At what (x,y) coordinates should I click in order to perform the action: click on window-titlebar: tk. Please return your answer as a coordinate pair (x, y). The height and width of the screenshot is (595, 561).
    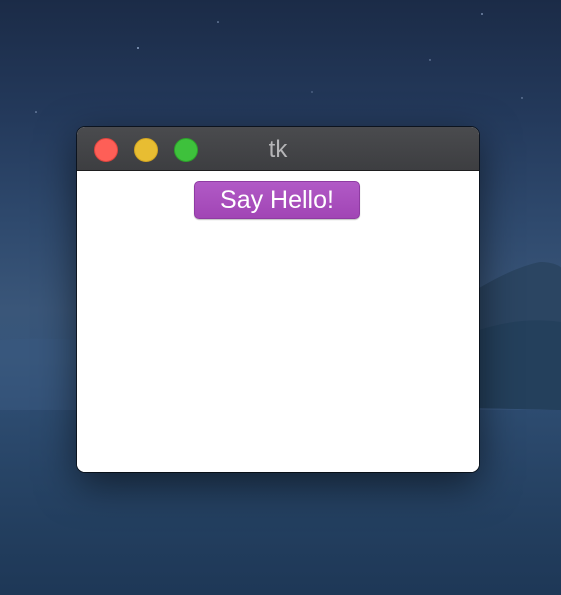
    Looking at the image, I should click on (278, 149).